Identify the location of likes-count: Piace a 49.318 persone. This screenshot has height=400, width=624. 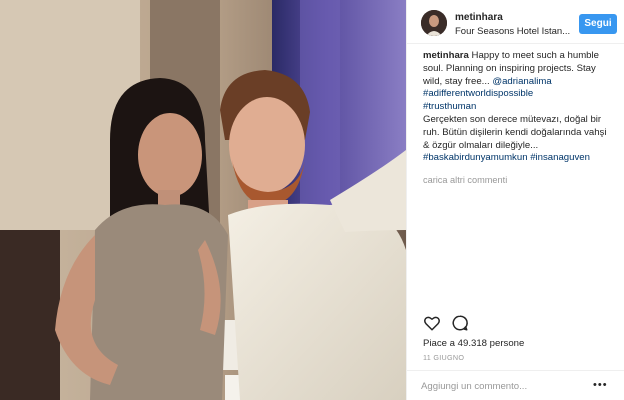
(473, 343).